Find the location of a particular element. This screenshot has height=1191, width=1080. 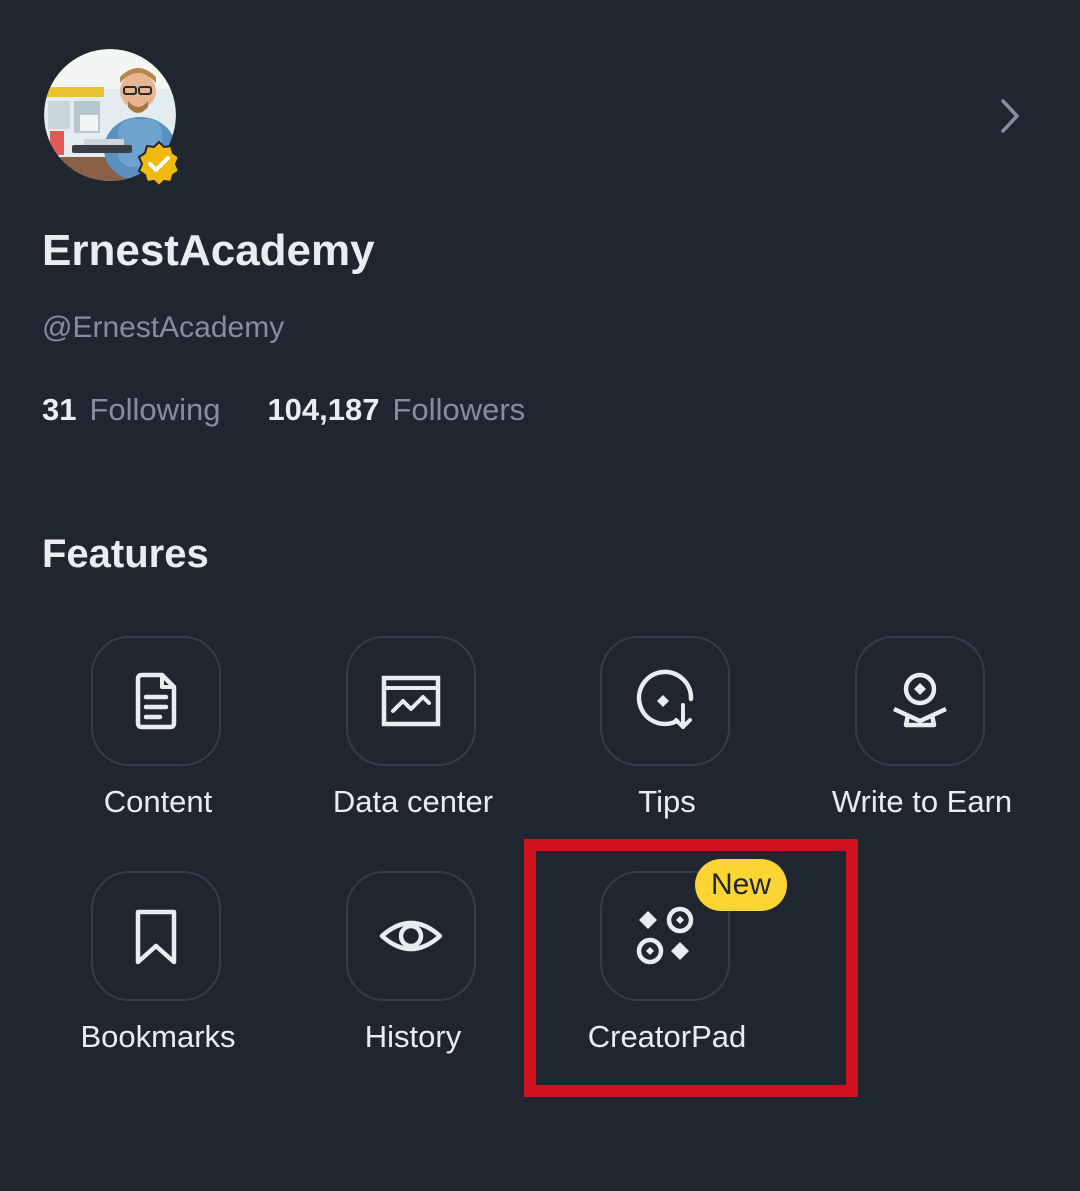

tips-icon is located at coordinates (665, 699).